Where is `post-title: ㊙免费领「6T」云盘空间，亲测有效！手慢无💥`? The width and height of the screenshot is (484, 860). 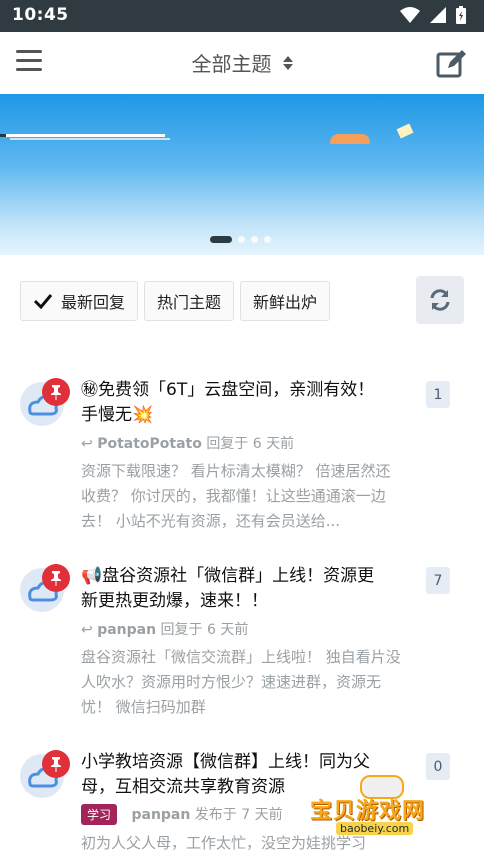 post-title: ㊙免费领「6T」云盘空间，亲测有效！手慢无💥 is located at coordinates (236, 403).